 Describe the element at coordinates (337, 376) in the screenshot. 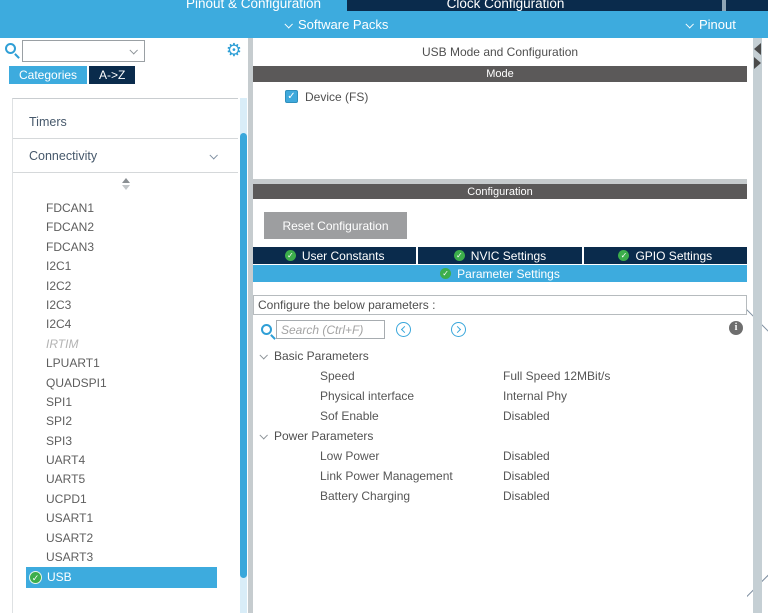

I see `param-label: Speed` at that location.